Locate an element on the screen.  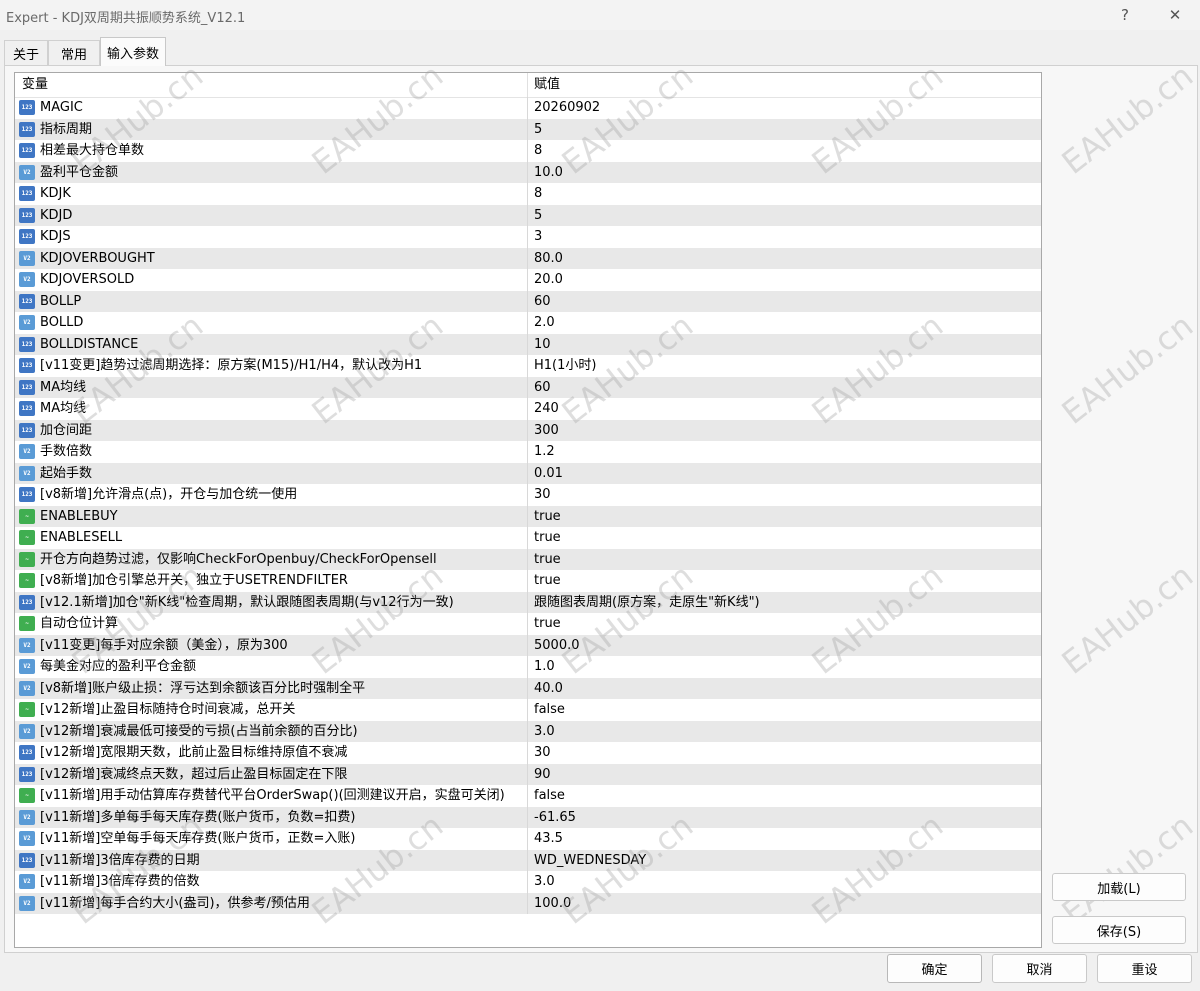
table-row: 123 [v12新增]宽限期天数，此前止盈目标维持原值不衰减 30 is located at coordinates (528, 753).